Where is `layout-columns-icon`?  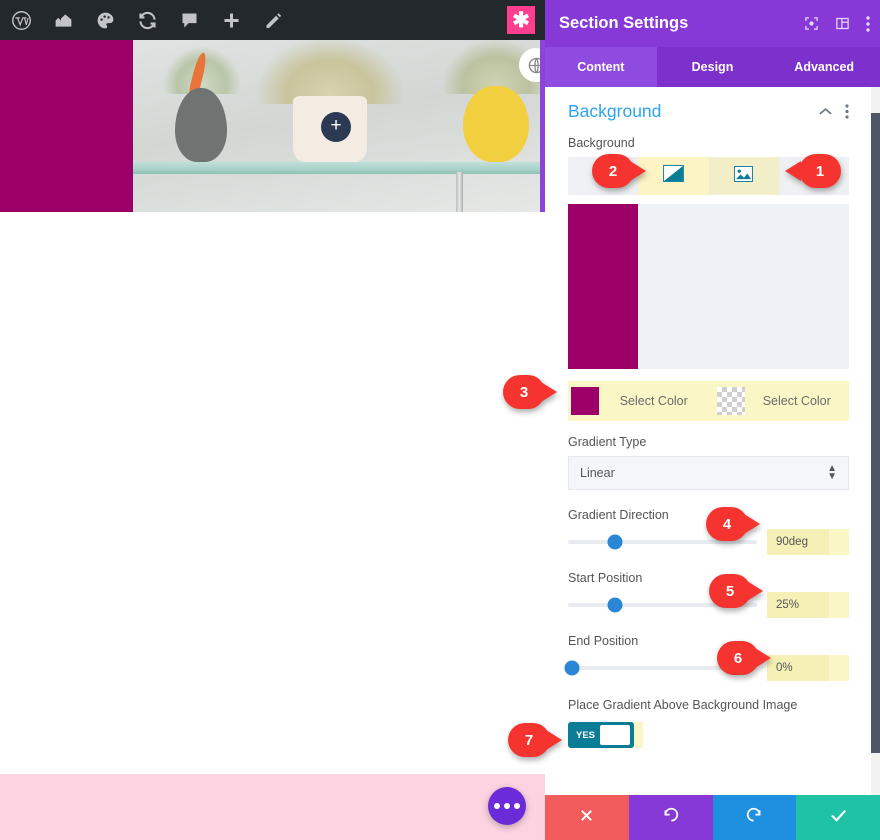 layout-columns-icon is located at coordinates (842, 23).